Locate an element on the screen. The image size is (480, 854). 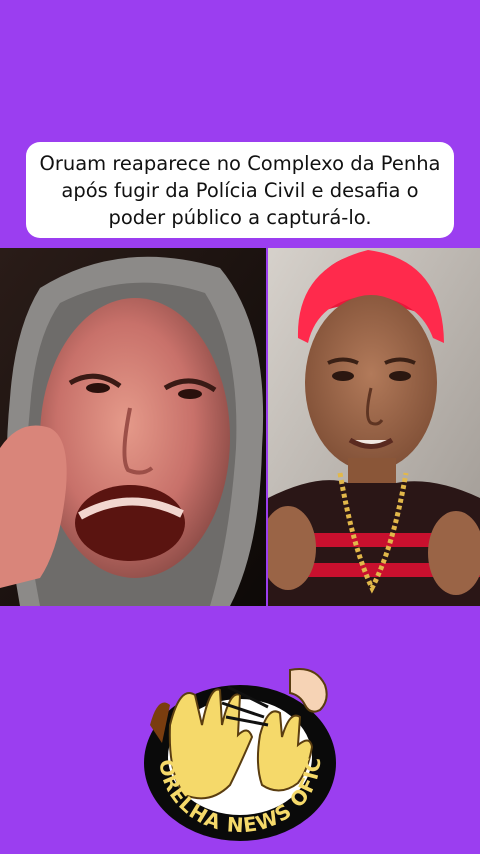
hands-whisper-logo: NA ORELHA NEWS OFICIAL is located at coordinates (233, 743).